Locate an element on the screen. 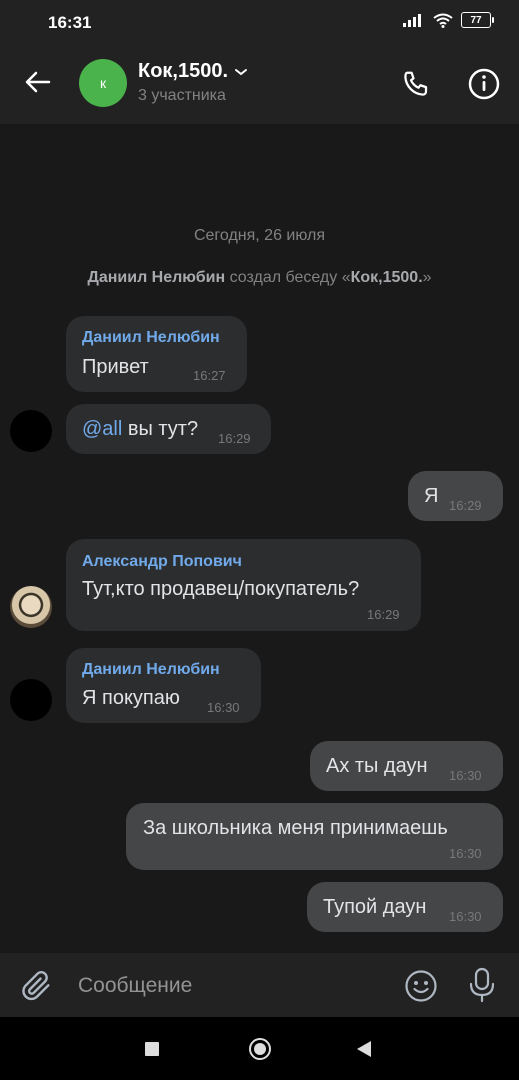 The height and width of the screenshot is (1080, 519). message-bubble-outgoing: За школьника меня принимаешь 16:30 is located at coordinates (314, 836).